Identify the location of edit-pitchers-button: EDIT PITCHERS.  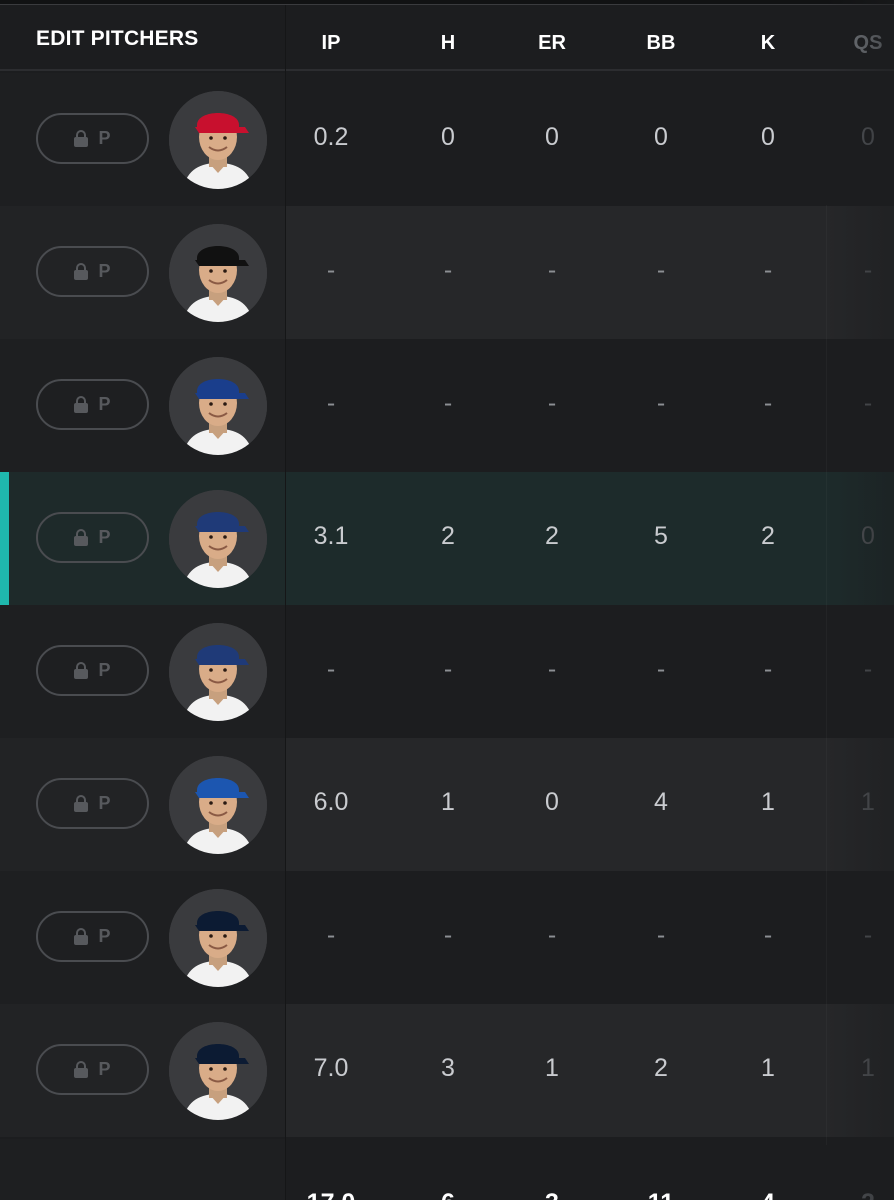
(117, 39).